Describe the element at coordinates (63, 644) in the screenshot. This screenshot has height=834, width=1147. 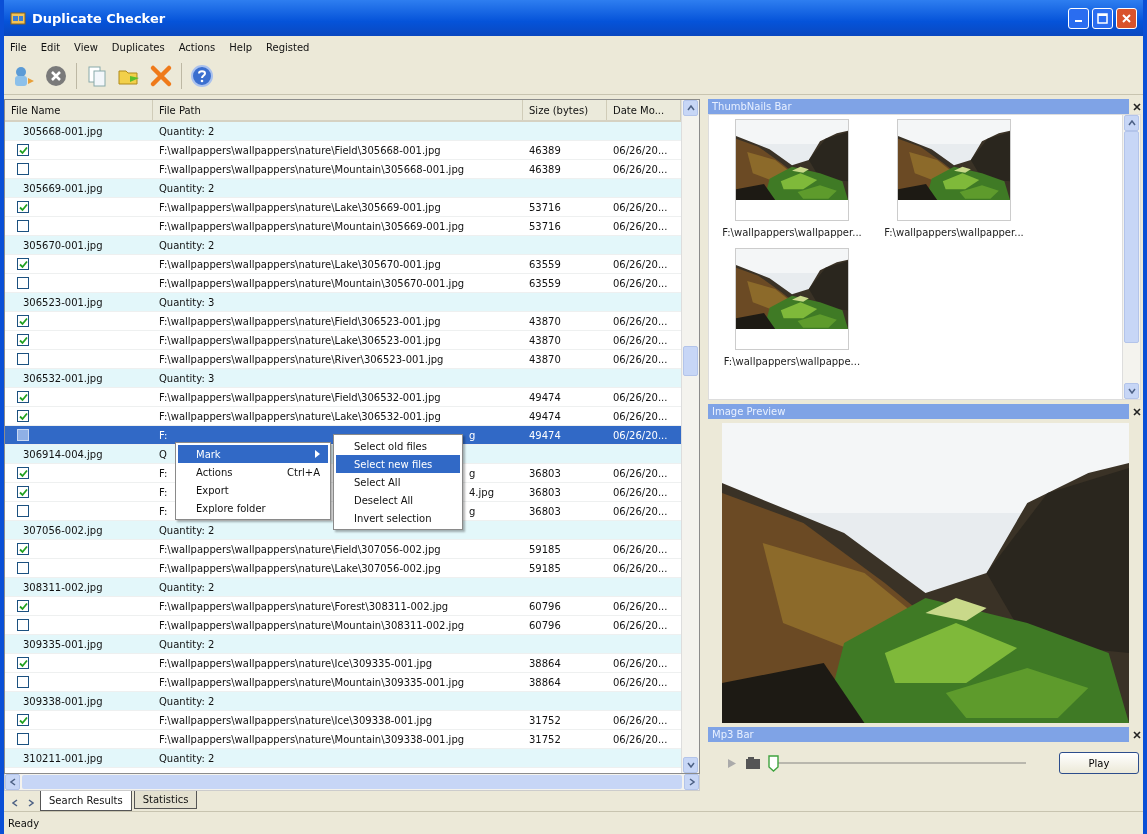
I see `table-cell-text: 309335-001.jpg` at that location.